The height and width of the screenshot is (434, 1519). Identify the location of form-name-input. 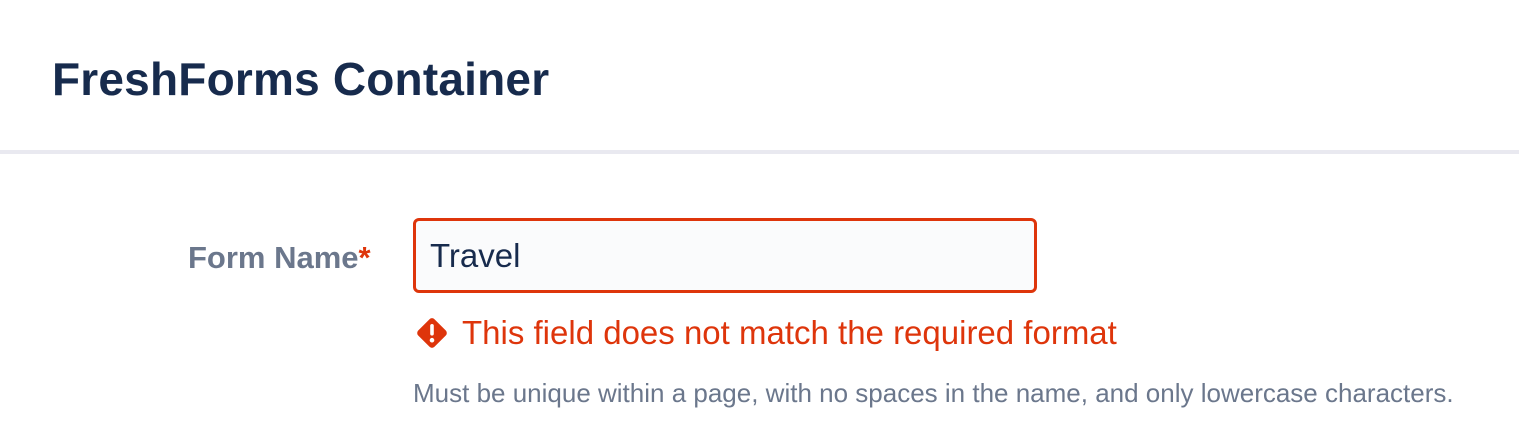
(725, 255).